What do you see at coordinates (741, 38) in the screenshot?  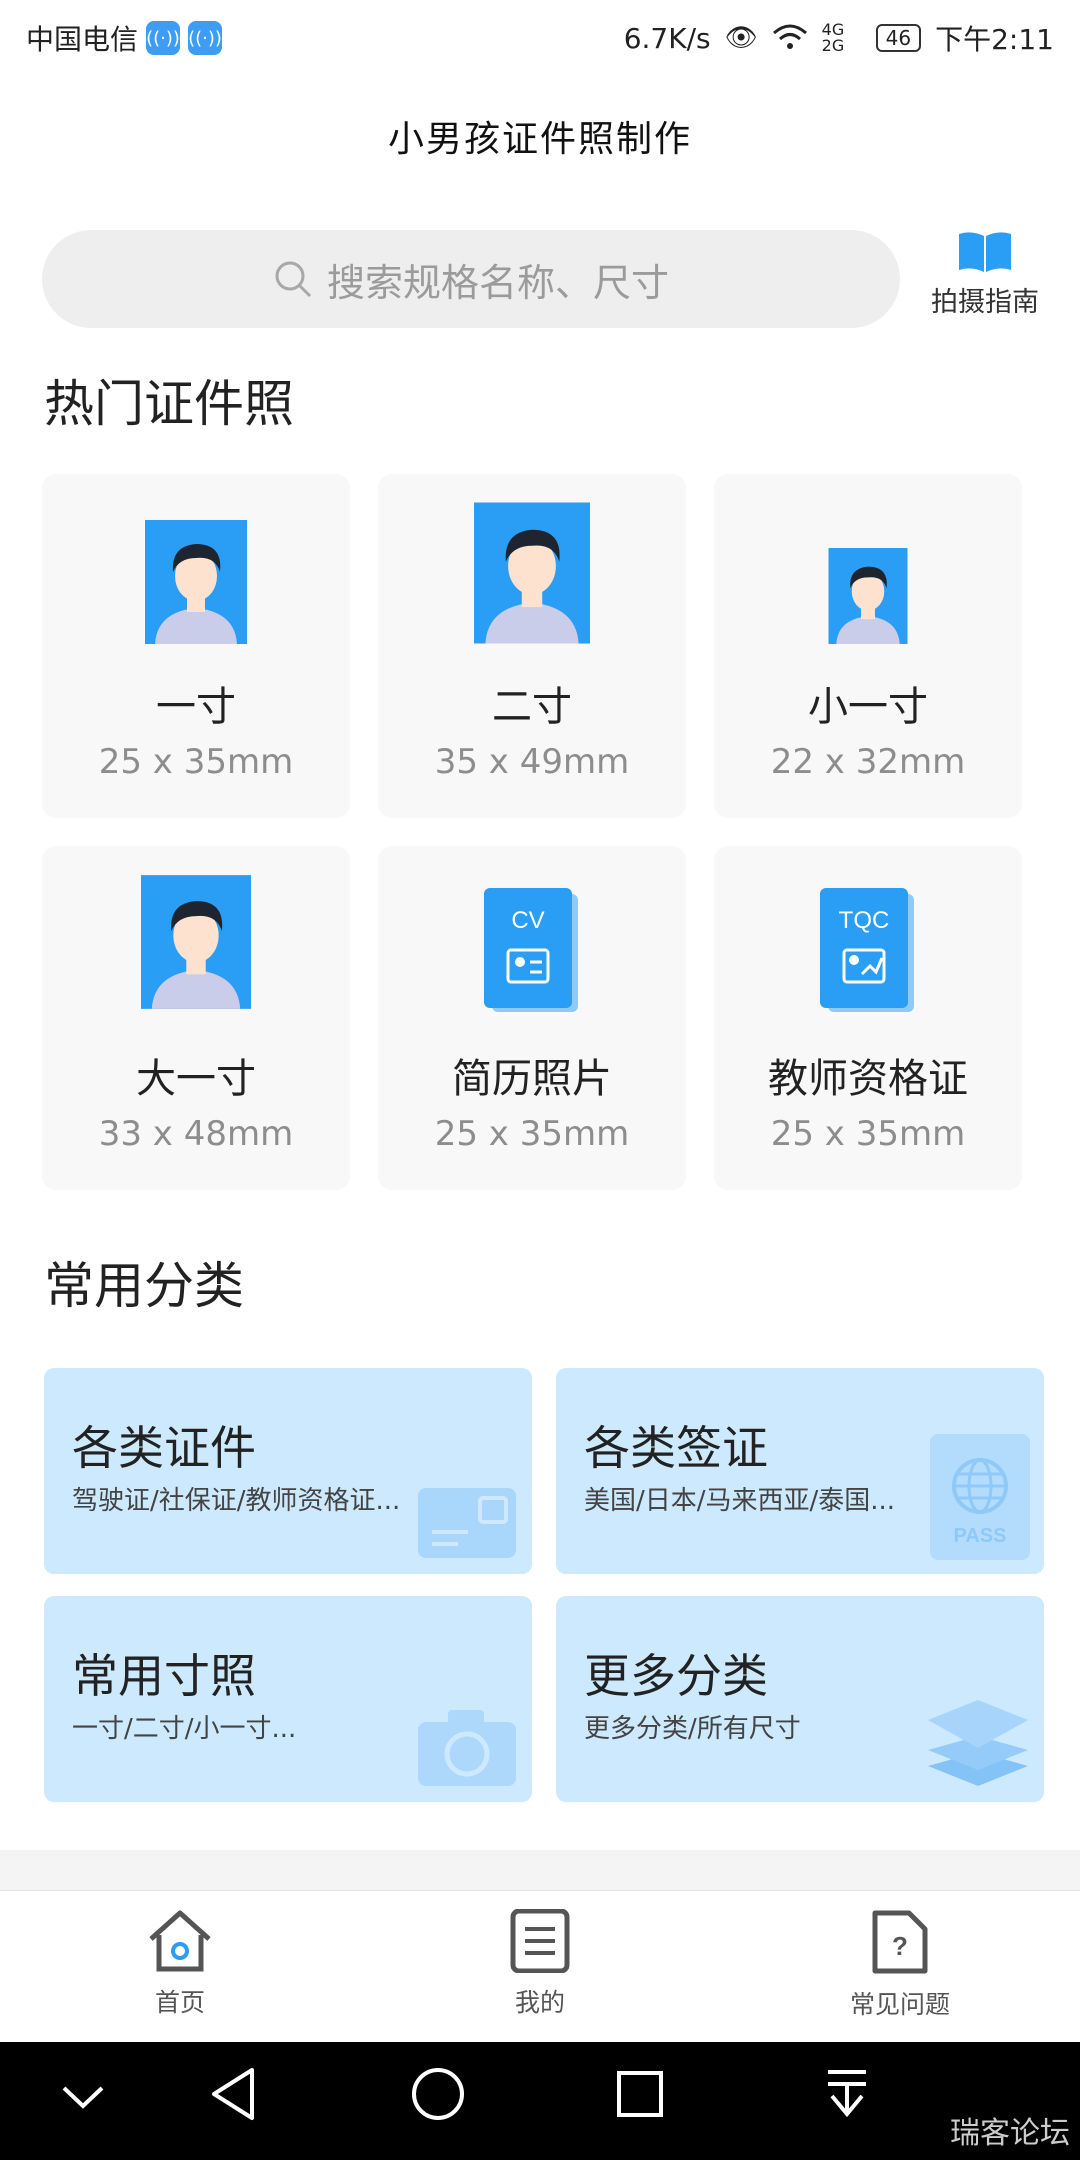 I see `eye-icon: 👁` at bounding box center [741, 38].